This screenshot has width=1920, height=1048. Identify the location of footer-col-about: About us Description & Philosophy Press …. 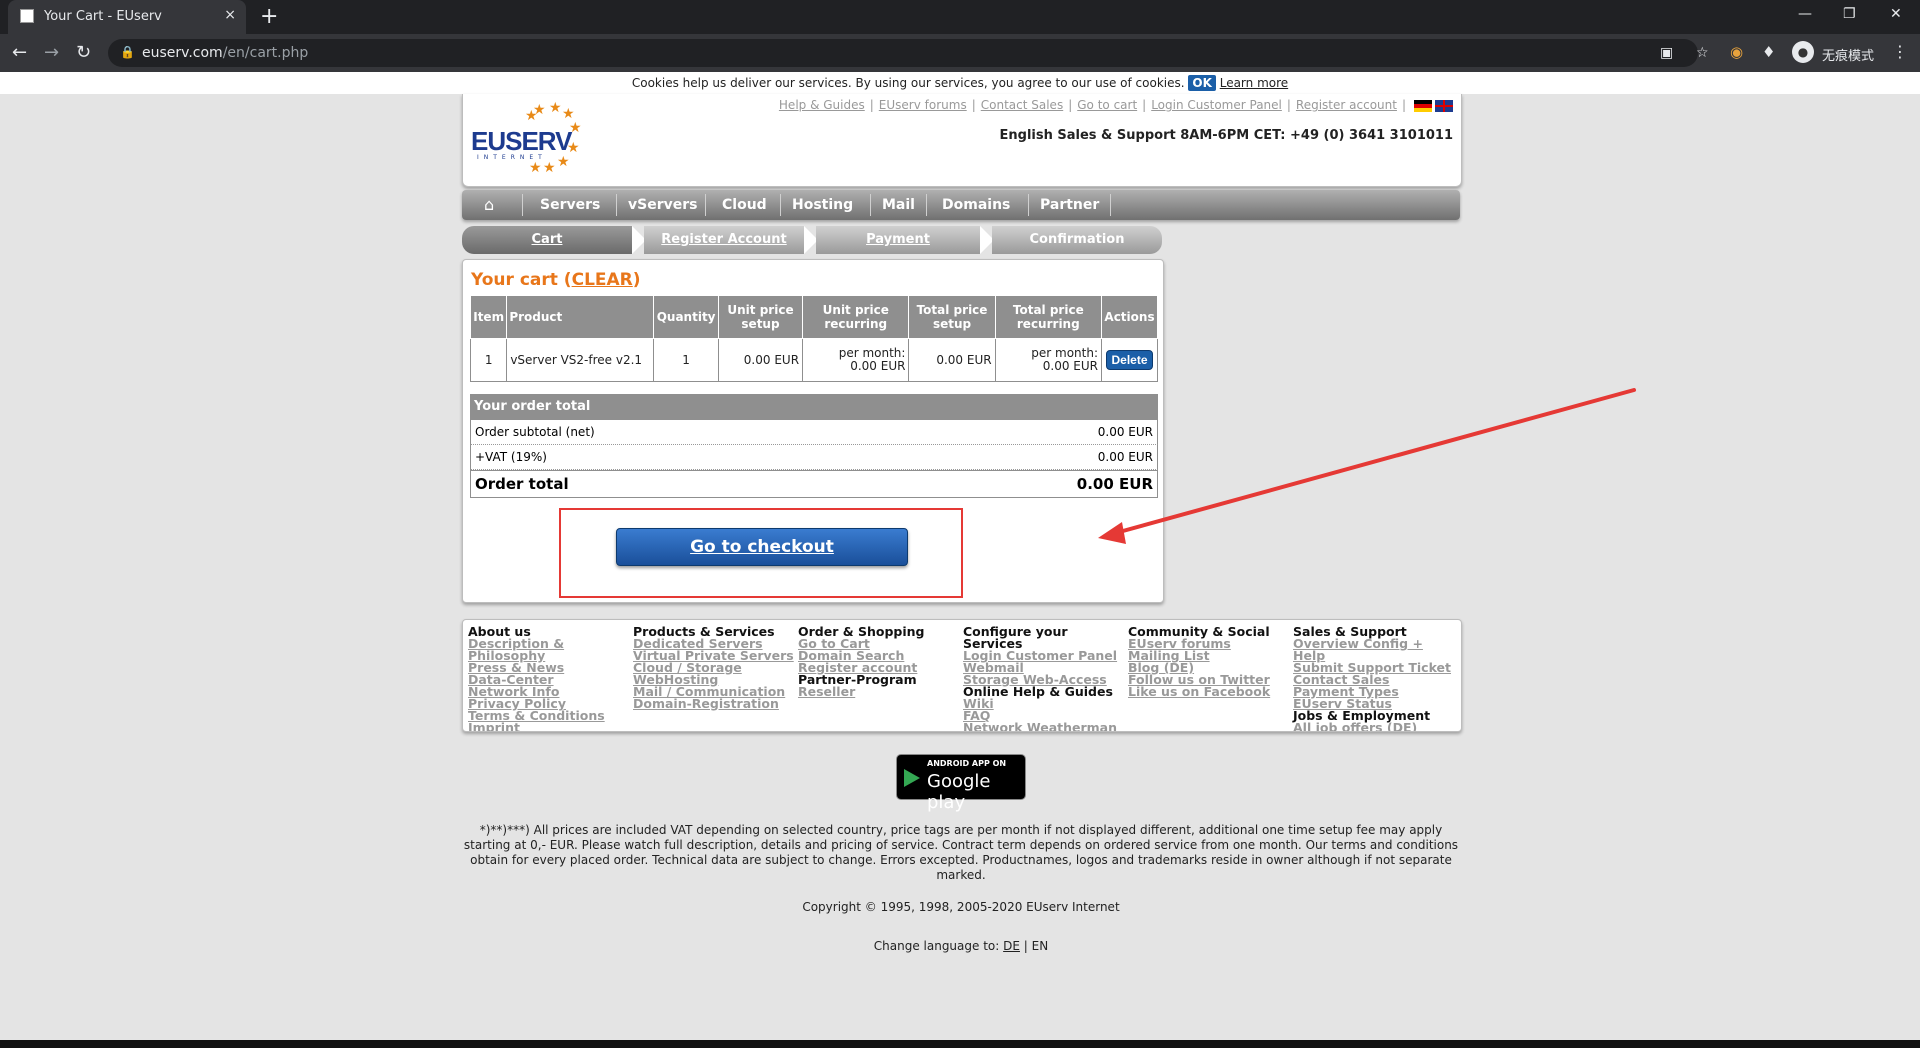
(549, 678).